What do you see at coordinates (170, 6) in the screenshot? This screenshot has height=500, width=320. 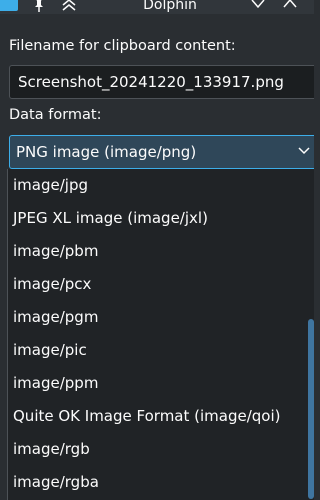 I see `window-title: Dolphin` at bounding box center [170, 6].